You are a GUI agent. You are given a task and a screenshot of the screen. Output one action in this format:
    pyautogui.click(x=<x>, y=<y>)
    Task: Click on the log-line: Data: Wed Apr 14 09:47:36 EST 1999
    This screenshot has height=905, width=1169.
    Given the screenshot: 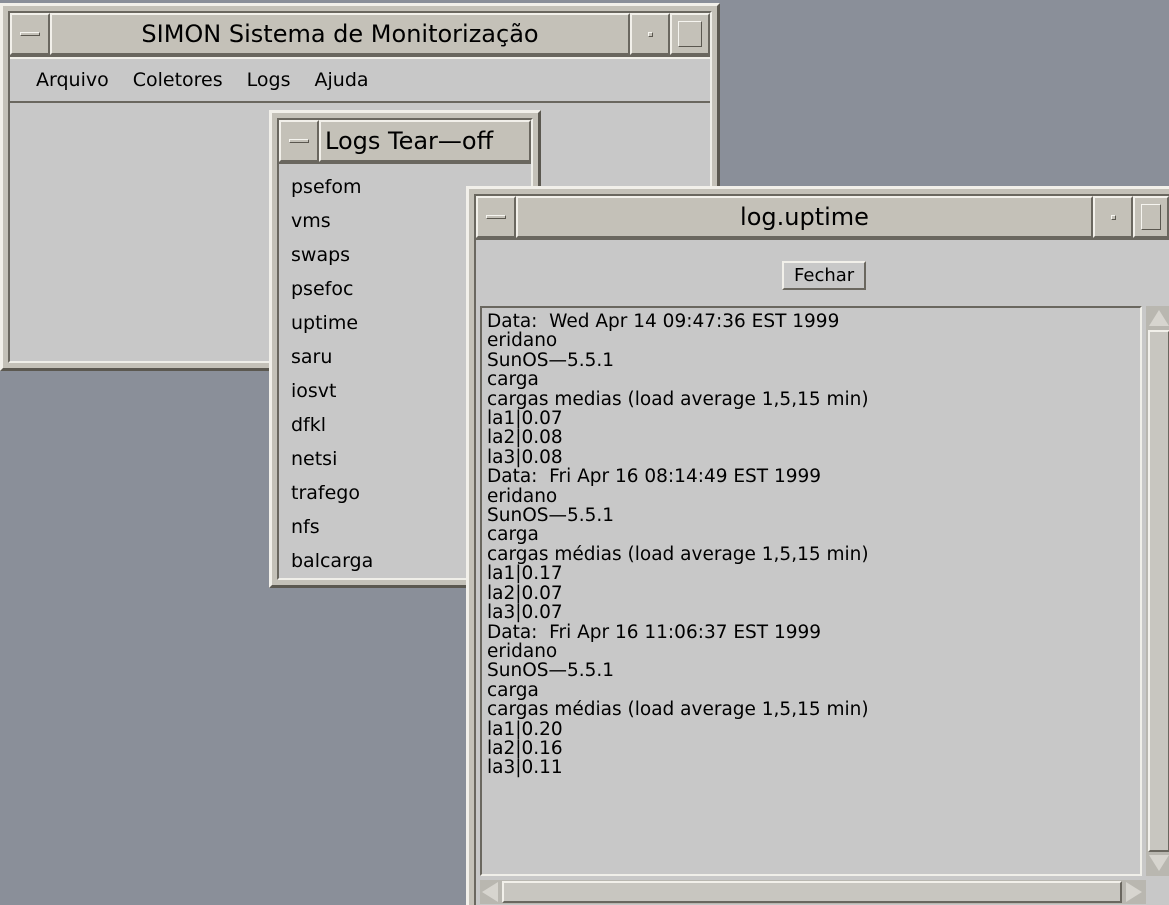 What is the action you would take?
    pyautogui.click(x=663, y=321)
    